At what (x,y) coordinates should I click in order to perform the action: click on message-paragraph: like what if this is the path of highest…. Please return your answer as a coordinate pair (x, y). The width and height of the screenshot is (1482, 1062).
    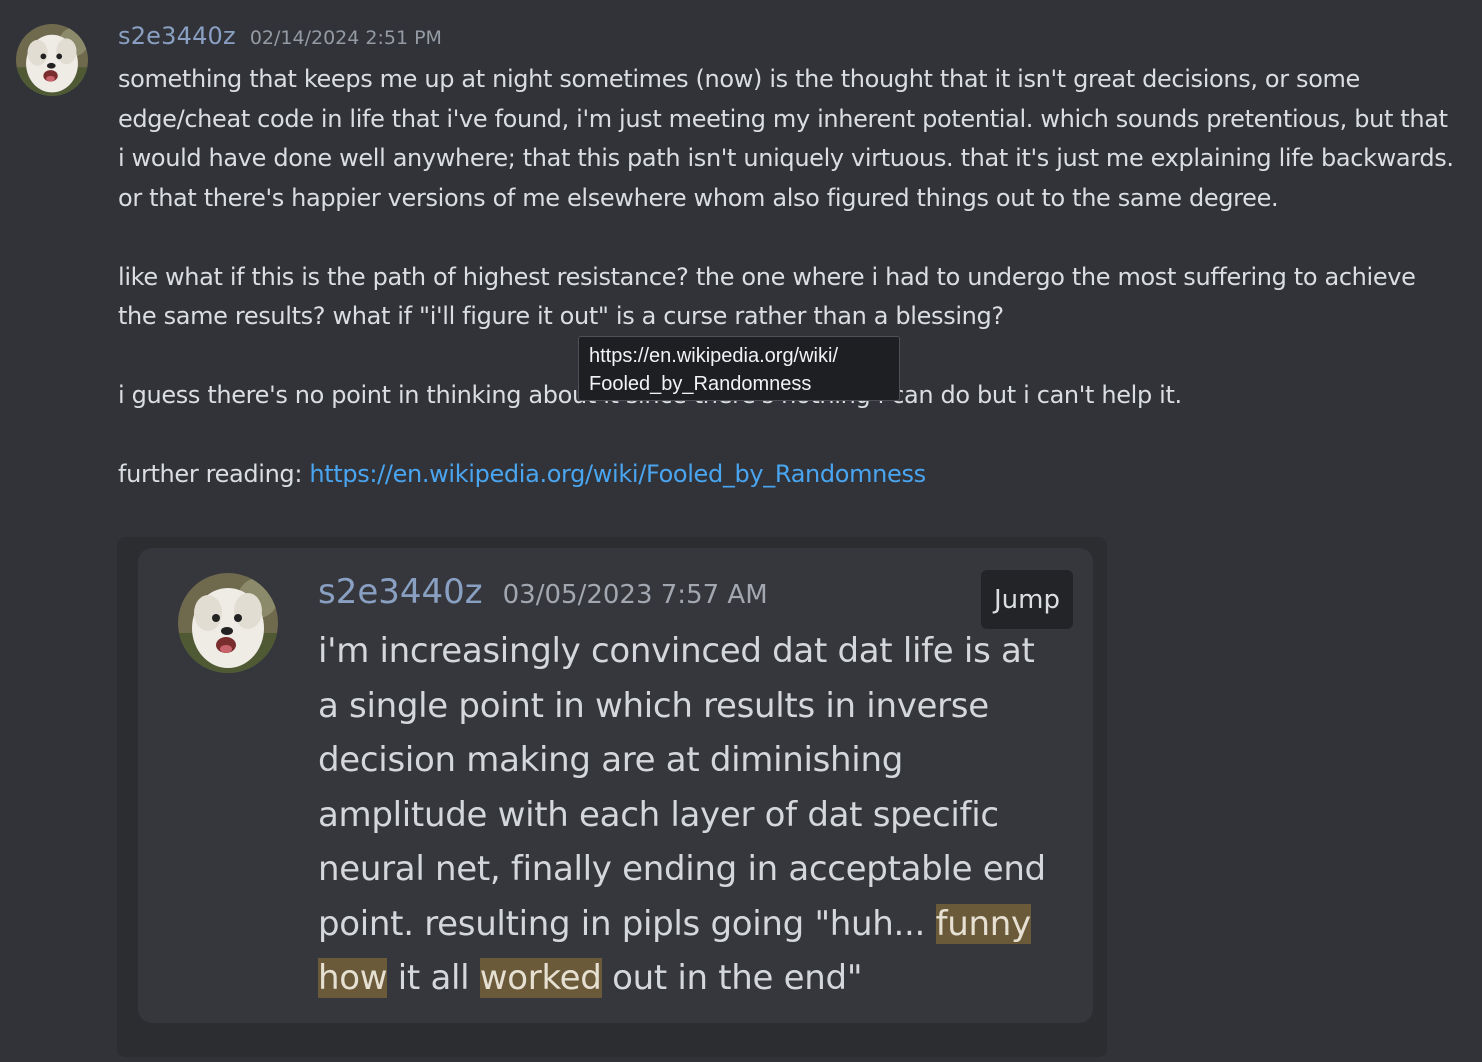
    Looking at the image, I should click on (767, 296).